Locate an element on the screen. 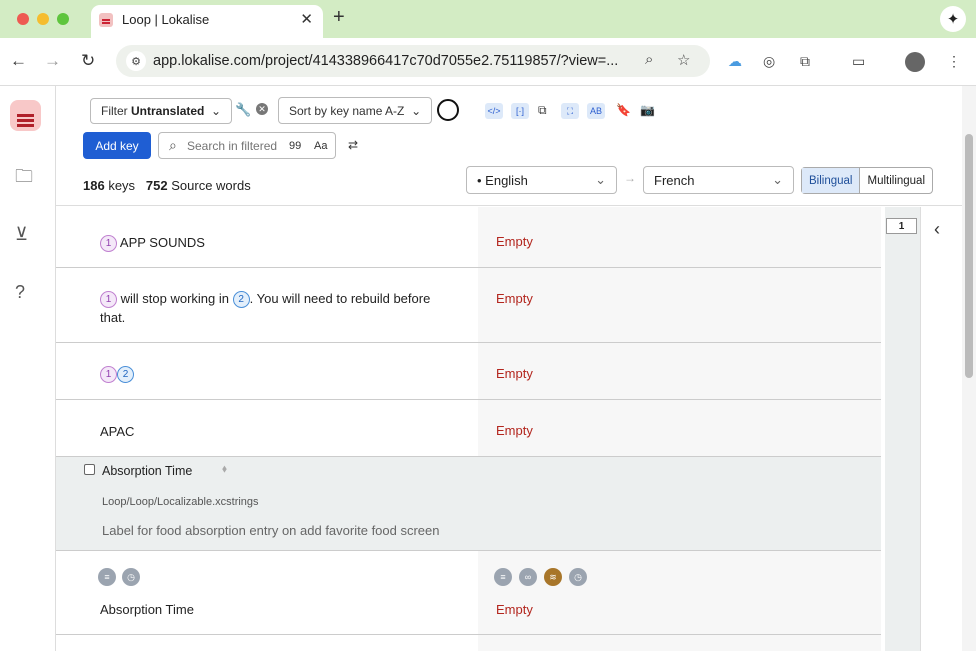 This screenshot has width=976, height=651. minimize-window-button is located at coordinates (43, 19).